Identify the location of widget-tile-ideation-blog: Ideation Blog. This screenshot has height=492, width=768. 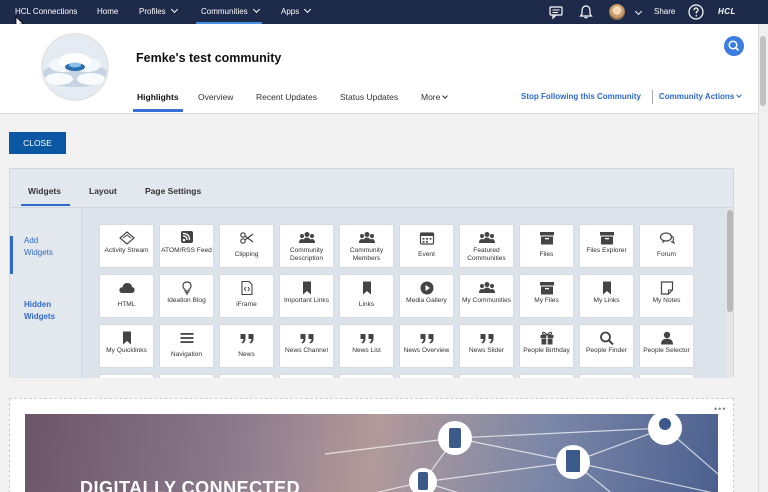
(186, 296).